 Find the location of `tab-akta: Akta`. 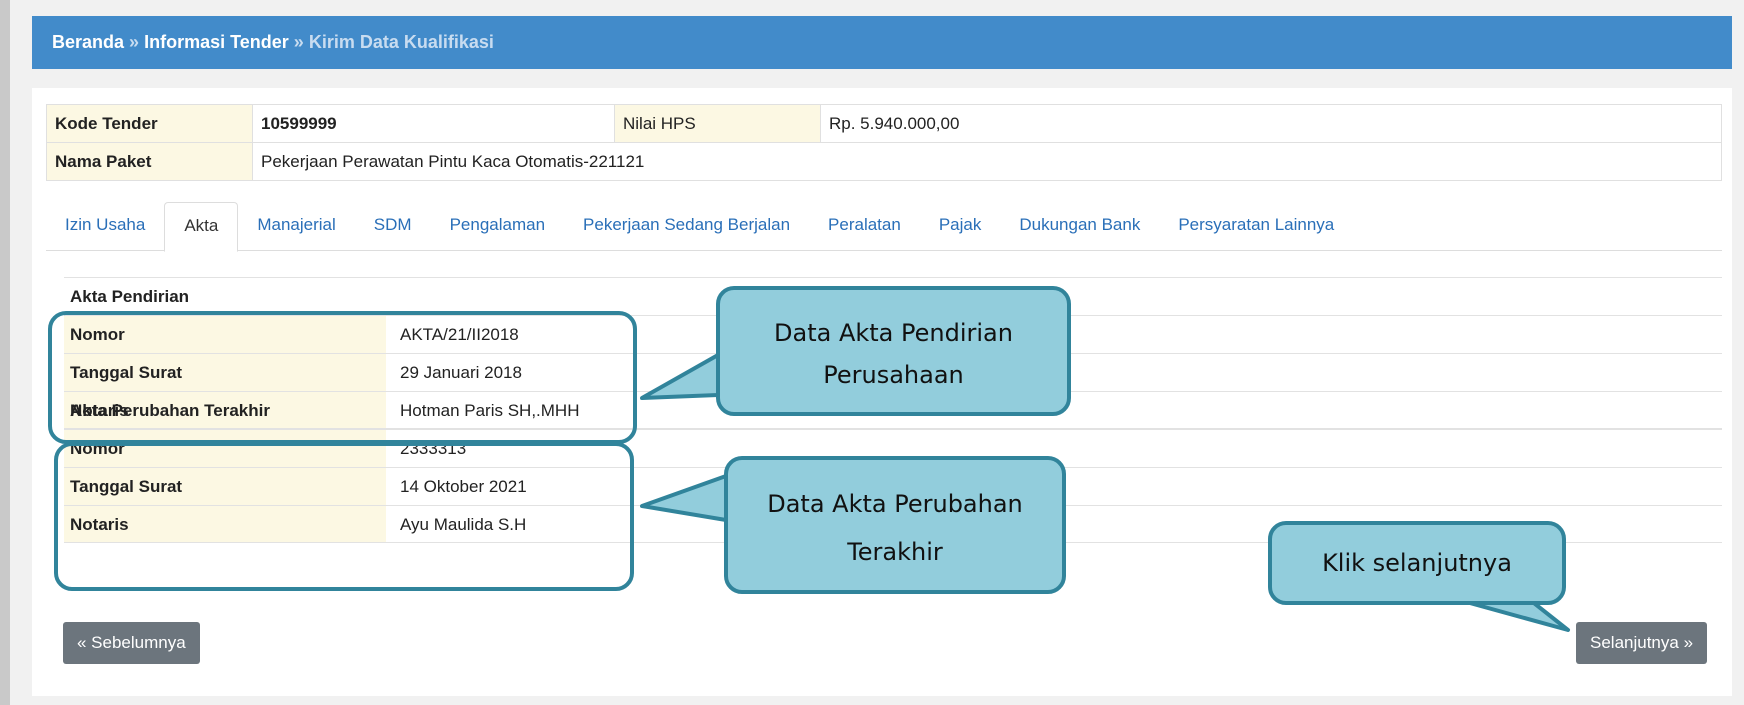

tab-akta: Akta is located at coordinates (201, 227).